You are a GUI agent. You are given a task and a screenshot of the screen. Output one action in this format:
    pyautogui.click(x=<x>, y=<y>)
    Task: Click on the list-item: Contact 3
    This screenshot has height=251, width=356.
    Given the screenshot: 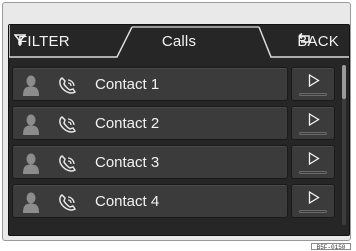 What is the action you would take?
    pyautogui.click(x=173, y=163)
    